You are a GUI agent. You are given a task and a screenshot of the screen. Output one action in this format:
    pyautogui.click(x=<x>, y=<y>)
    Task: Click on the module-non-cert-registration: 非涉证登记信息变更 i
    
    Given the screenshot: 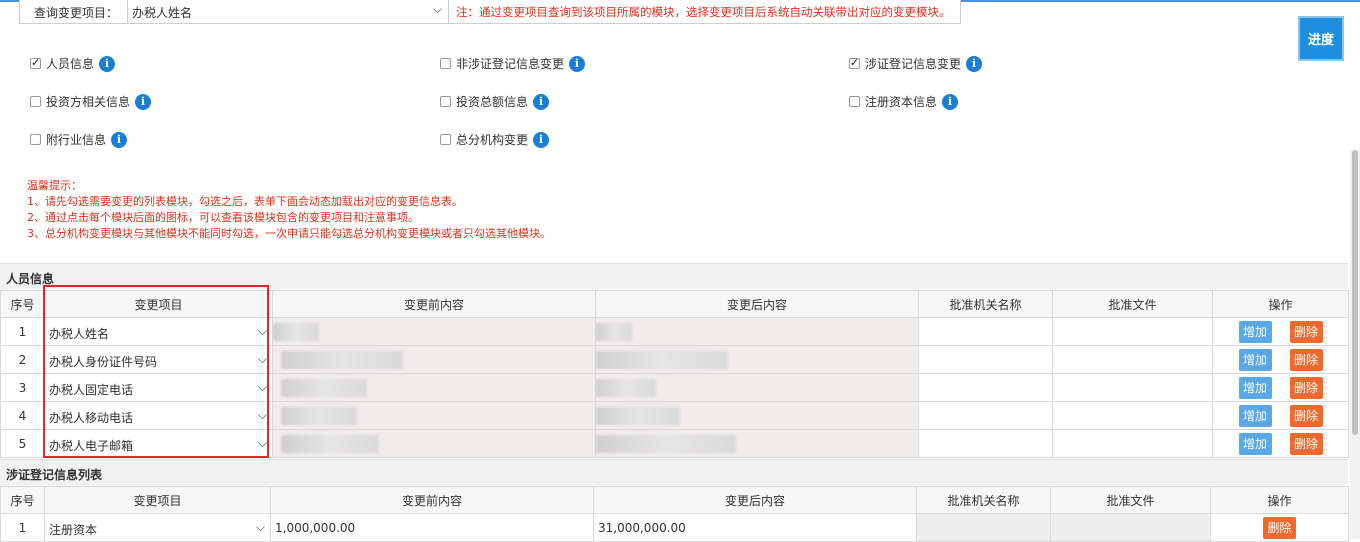 What is the action you would take?
    pyautogui.click(x=513, y=63)
    